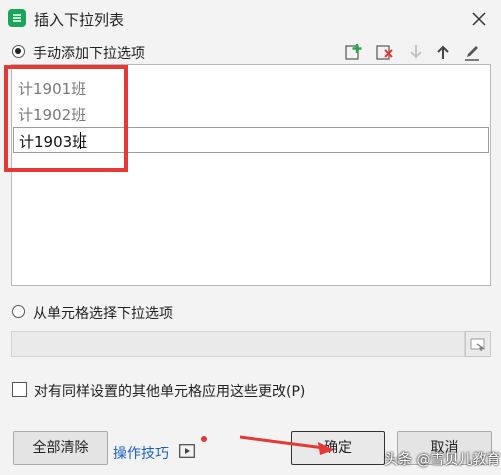 The image size is (501, 475). I want to click on apply-to-others-label: 对有同样设置的其他单元格应用这些更改(P), so click(170, 392).